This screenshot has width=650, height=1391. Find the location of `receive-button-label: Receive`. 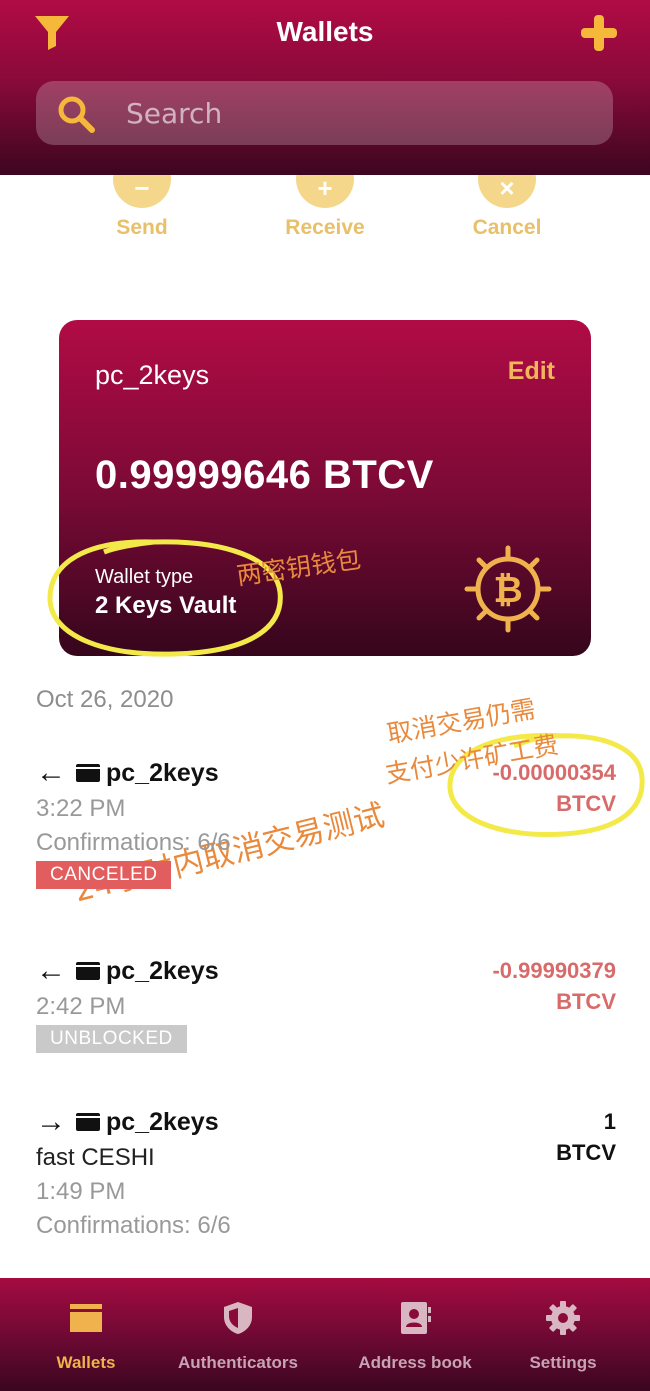

receive-button-label: Receive is located at coordinates (325, 227).